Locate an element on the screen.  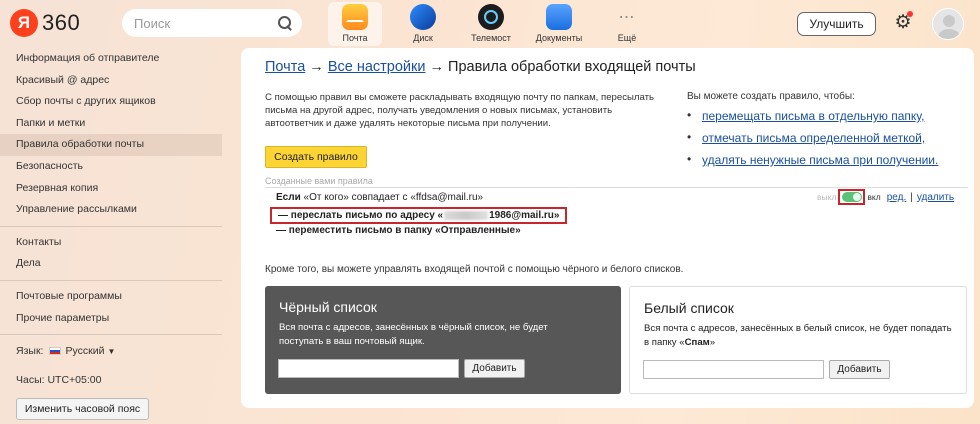
breadcrumb-all-settings-link: Все настройки is located at coordinates (377, 67).